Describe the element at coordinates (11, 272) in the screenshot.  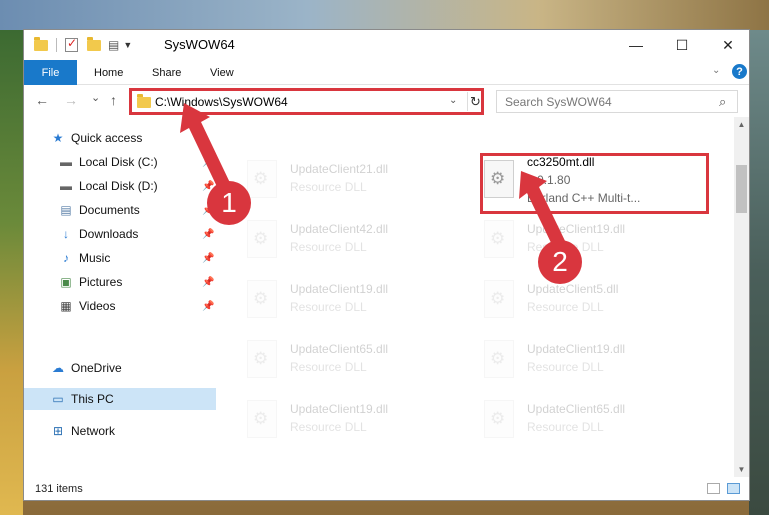
I see `desktop-wallpaper-left` at that location.